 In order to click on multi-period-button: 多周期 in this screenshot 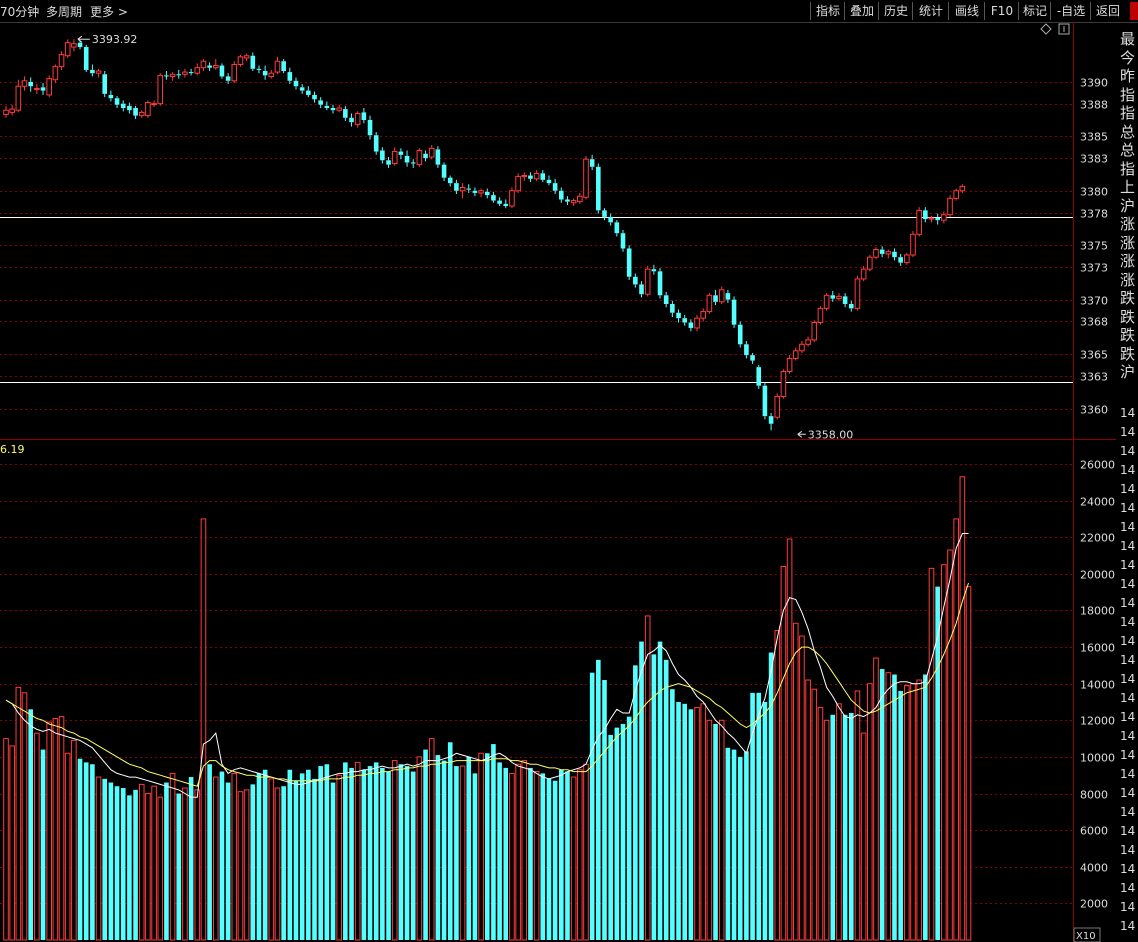, I will do `click(64, 11)`.